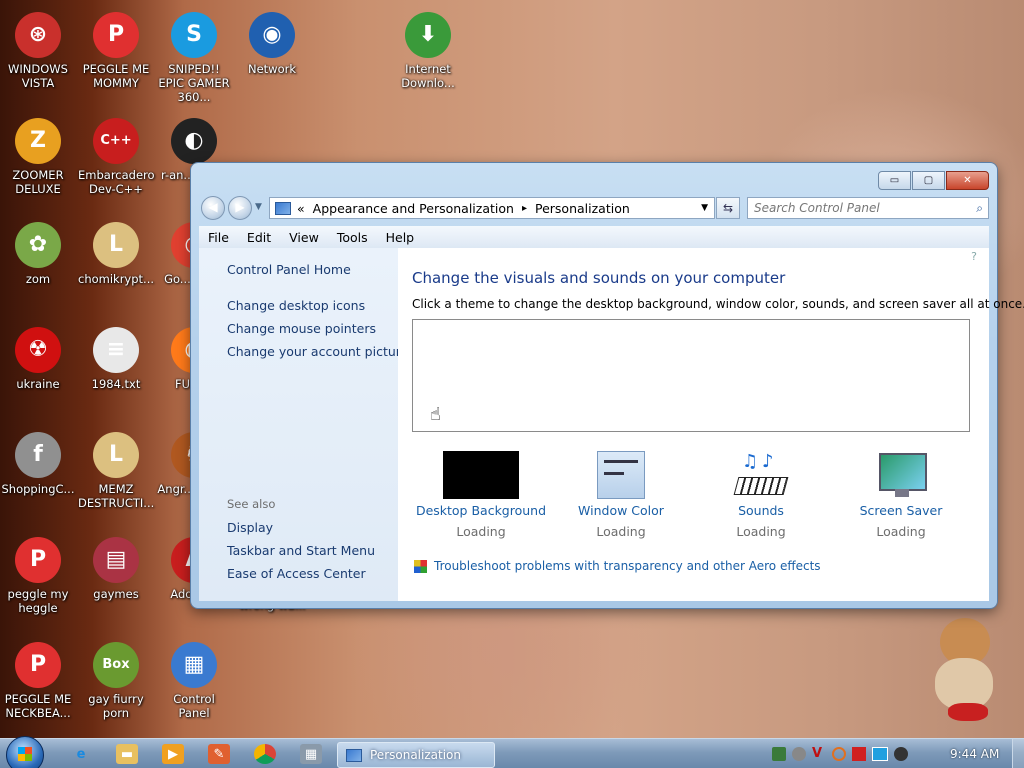 Image resolution: width=1024 pixels, height=768 pixels. I want to click on back-button: ◀, so click(213, 208).